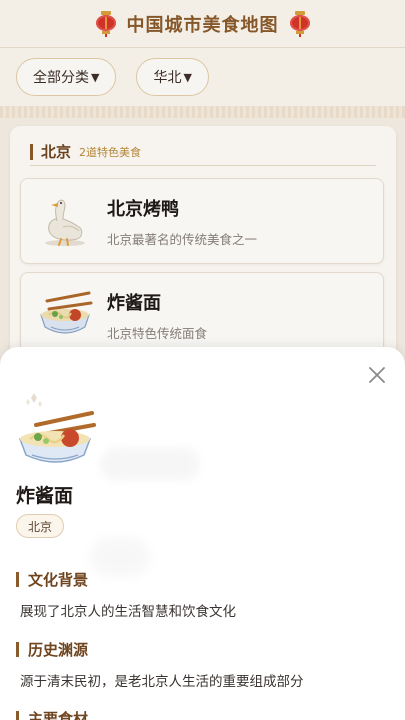  Describe the element at coordinates (377, 375) in the screenshot. I see `close-icon` at that location.